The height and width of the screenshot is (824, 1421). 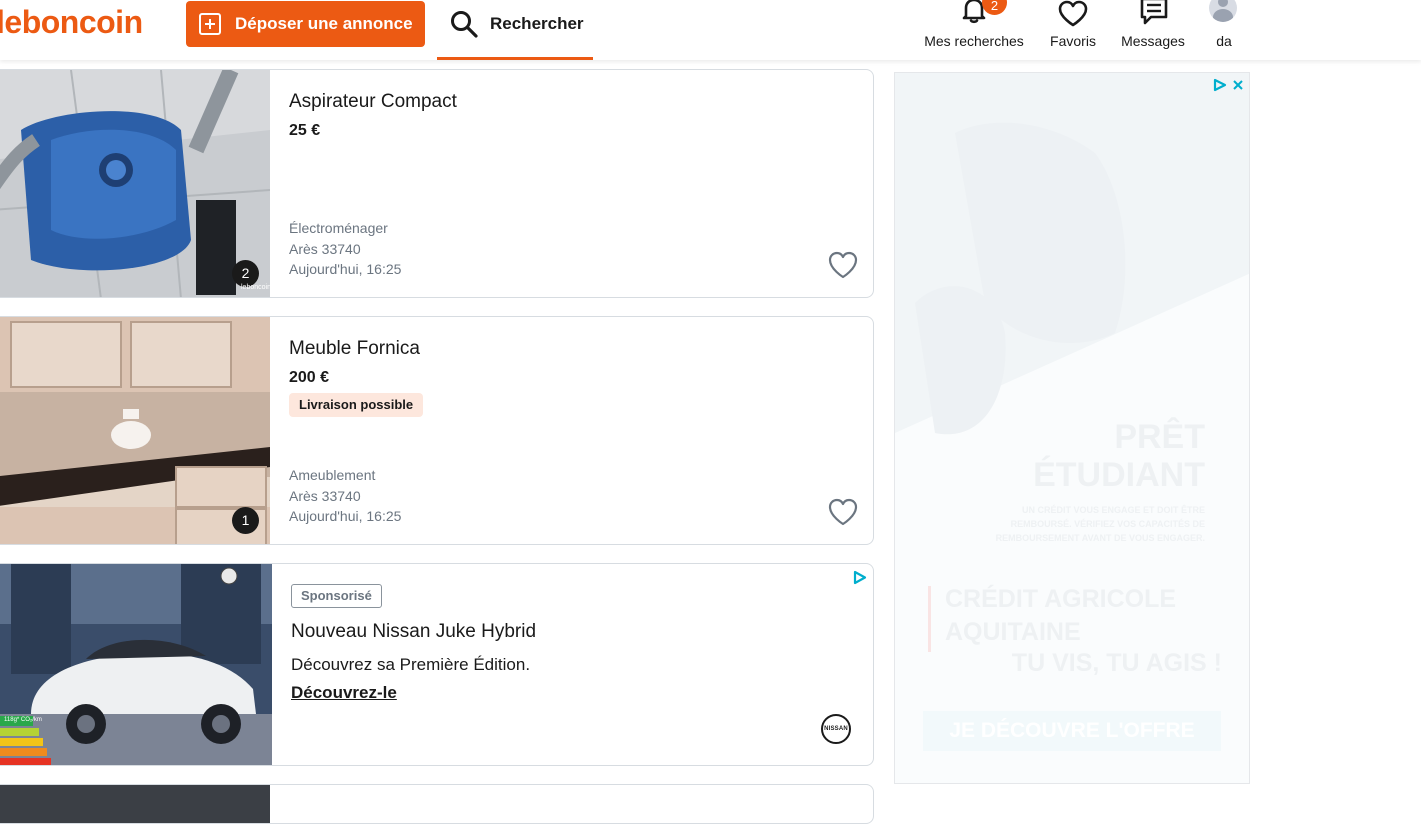 I want to click on search-tab: Rechercher, so click(x=515, y=30).